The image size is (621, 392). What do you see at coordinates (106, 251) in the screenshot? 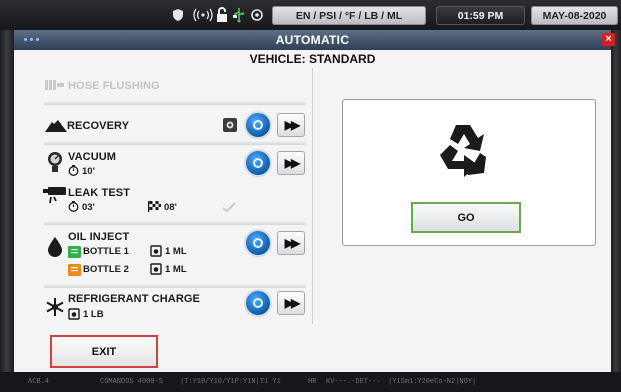
I see `bottle-1-label: BOTTLE 1` at bounding box center [106, 251].